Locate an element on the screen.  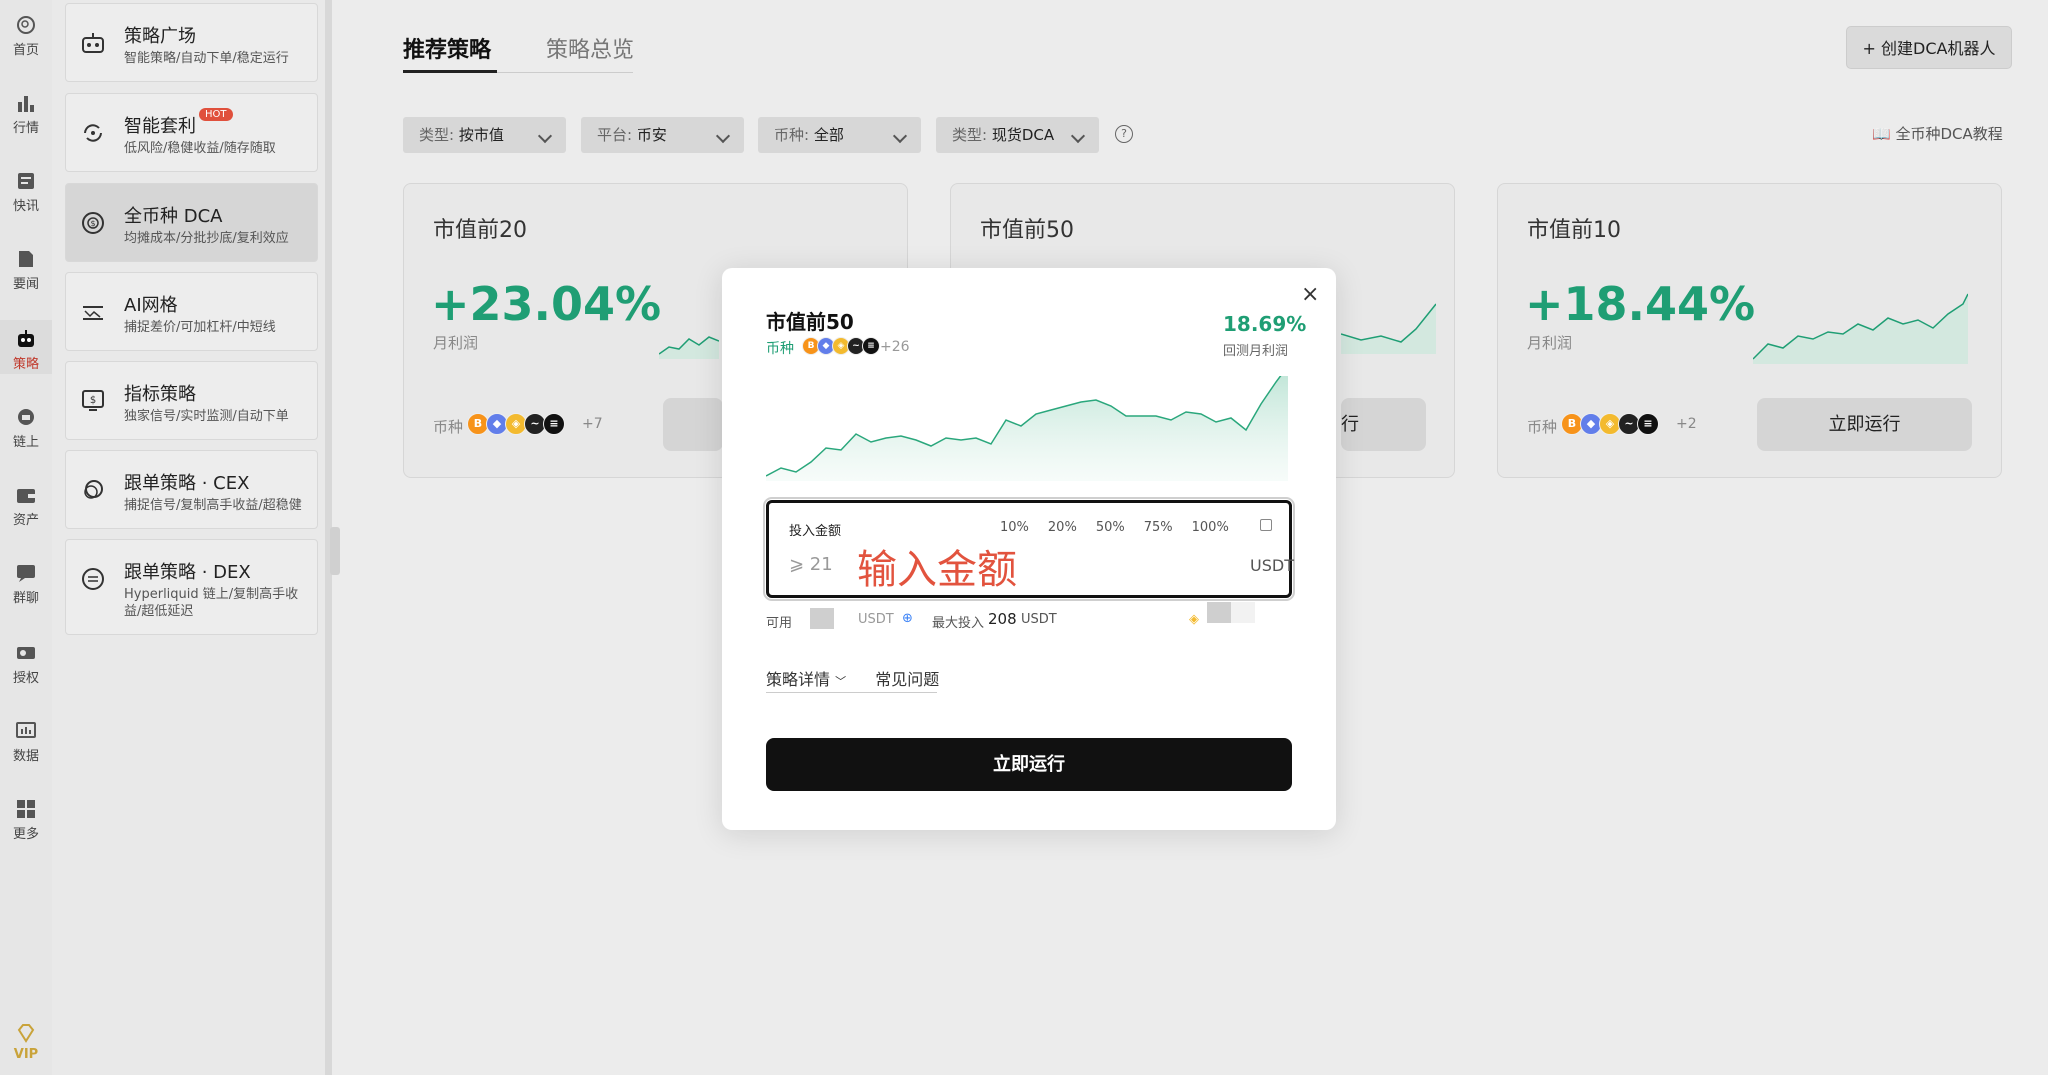
rail-auth: 授权 is located at coordinates (26, 664).